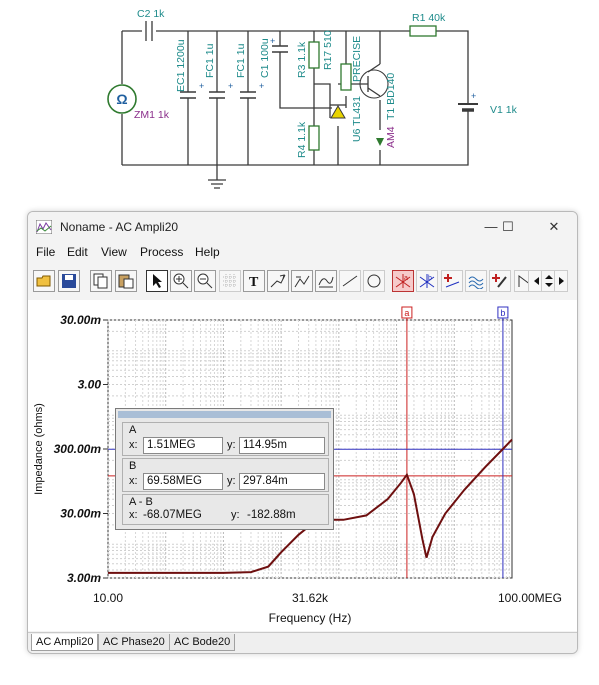 This screenshot has height=685, width=599. What do you see at coordinates (548, 281) in the screenshot?
I see `scroll-updown-icon` at bounding box center [548, 281].